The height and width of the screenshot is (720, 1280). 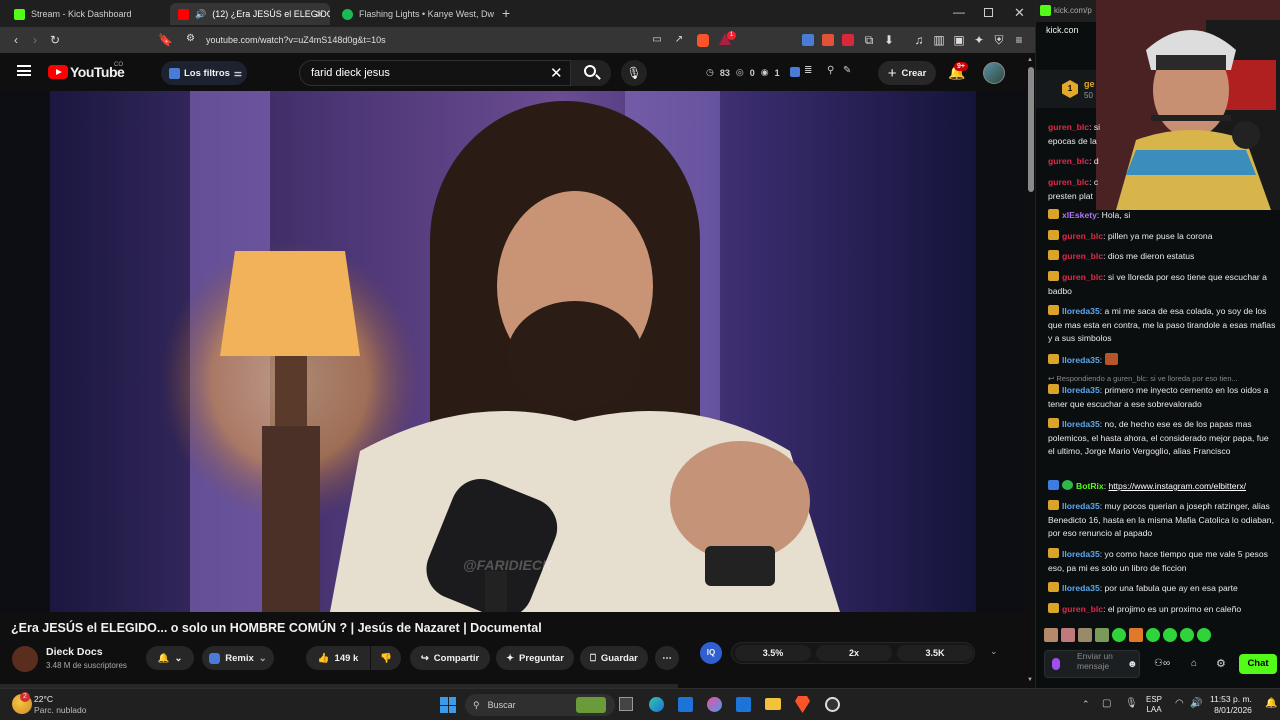 I want to click on create-button: + Crear, so click(x=907, y=73).